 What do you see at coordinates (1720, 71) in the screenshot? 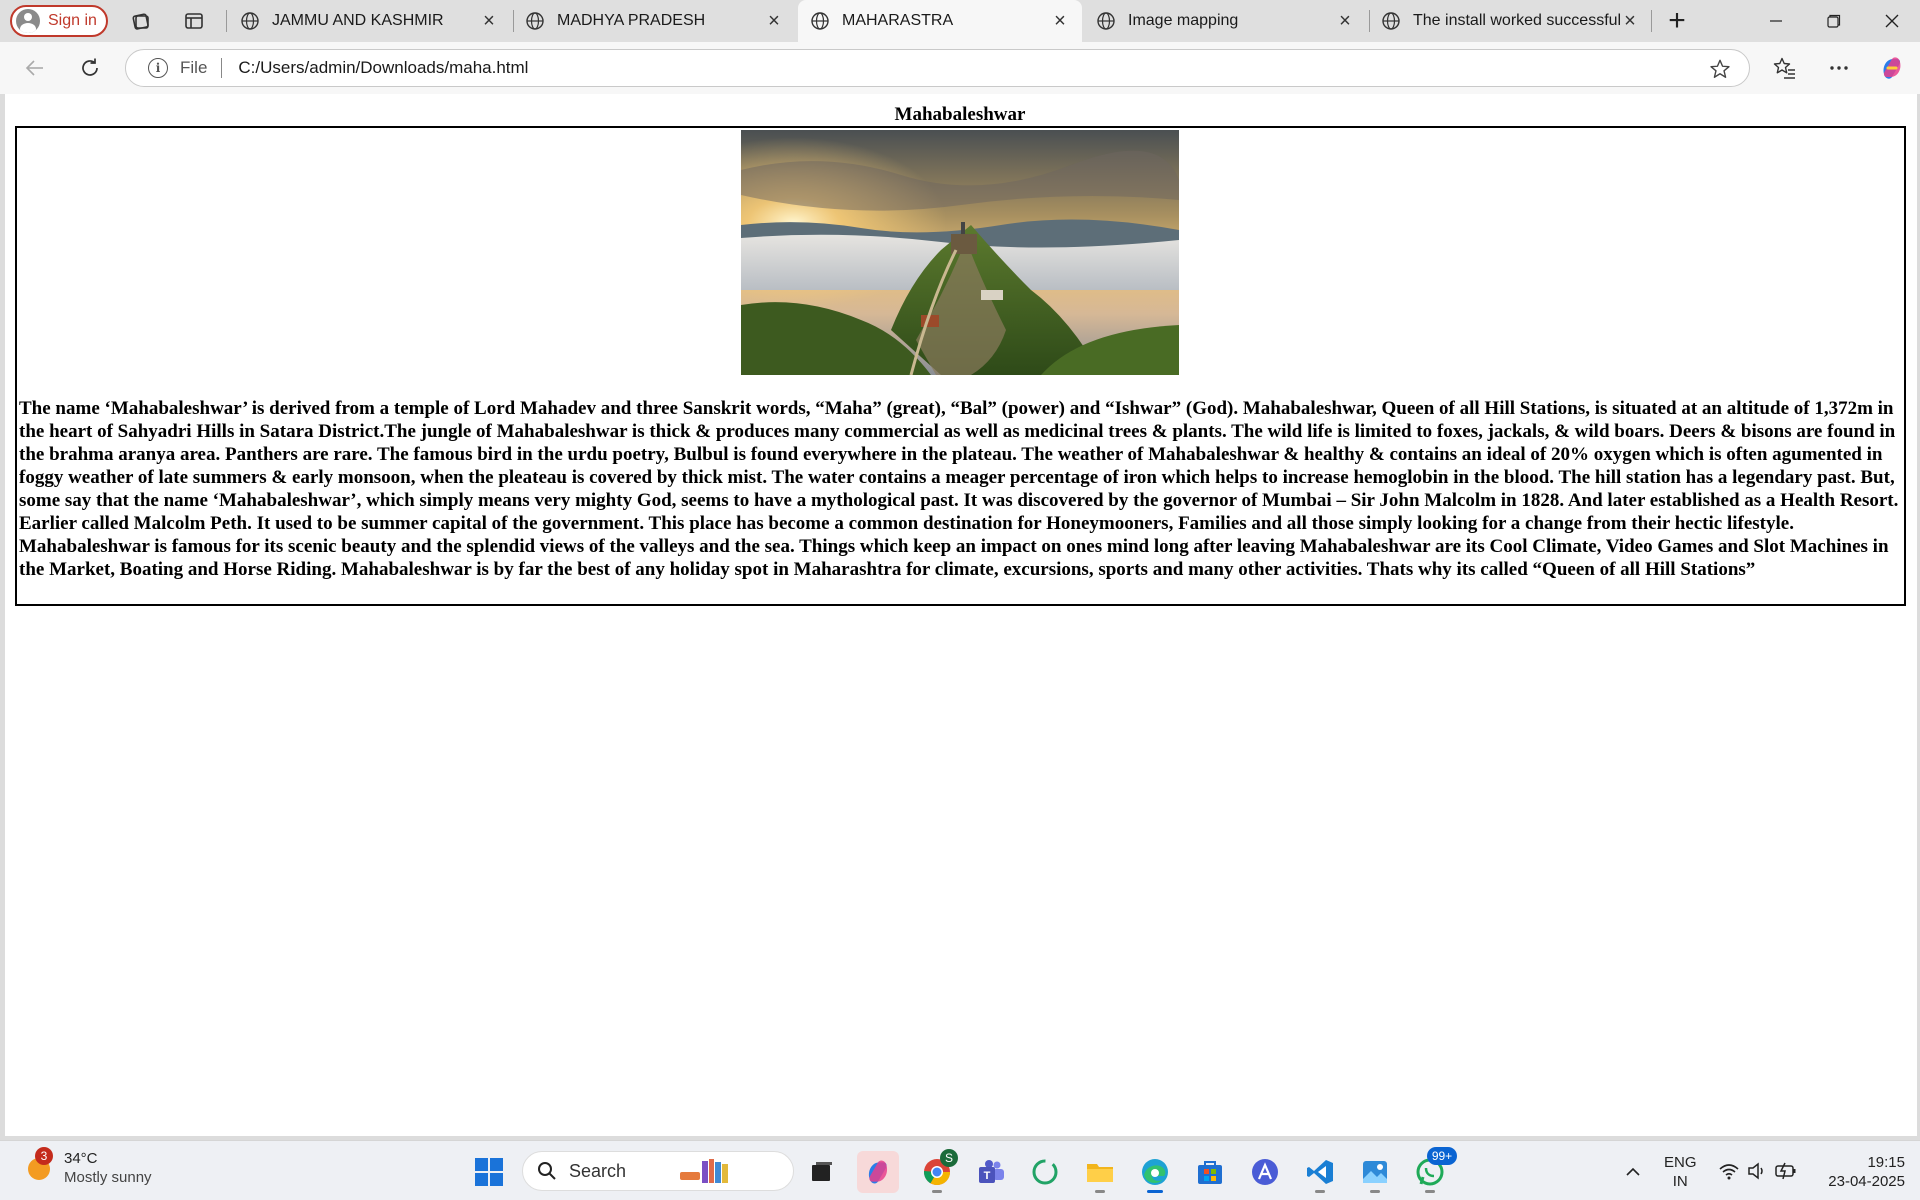
I see `favorite-star-icon` at bounding box center [1720, 71].